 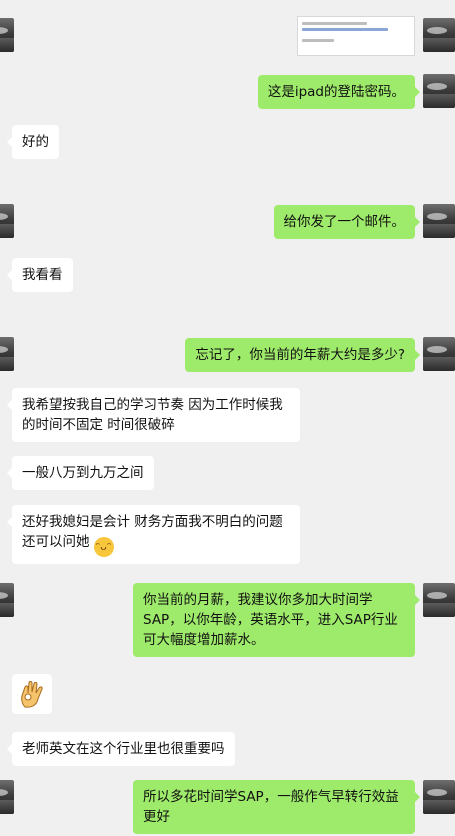 I want to click on message-out: 这是ipad的登陆密码。, so click(x=339, y=92).